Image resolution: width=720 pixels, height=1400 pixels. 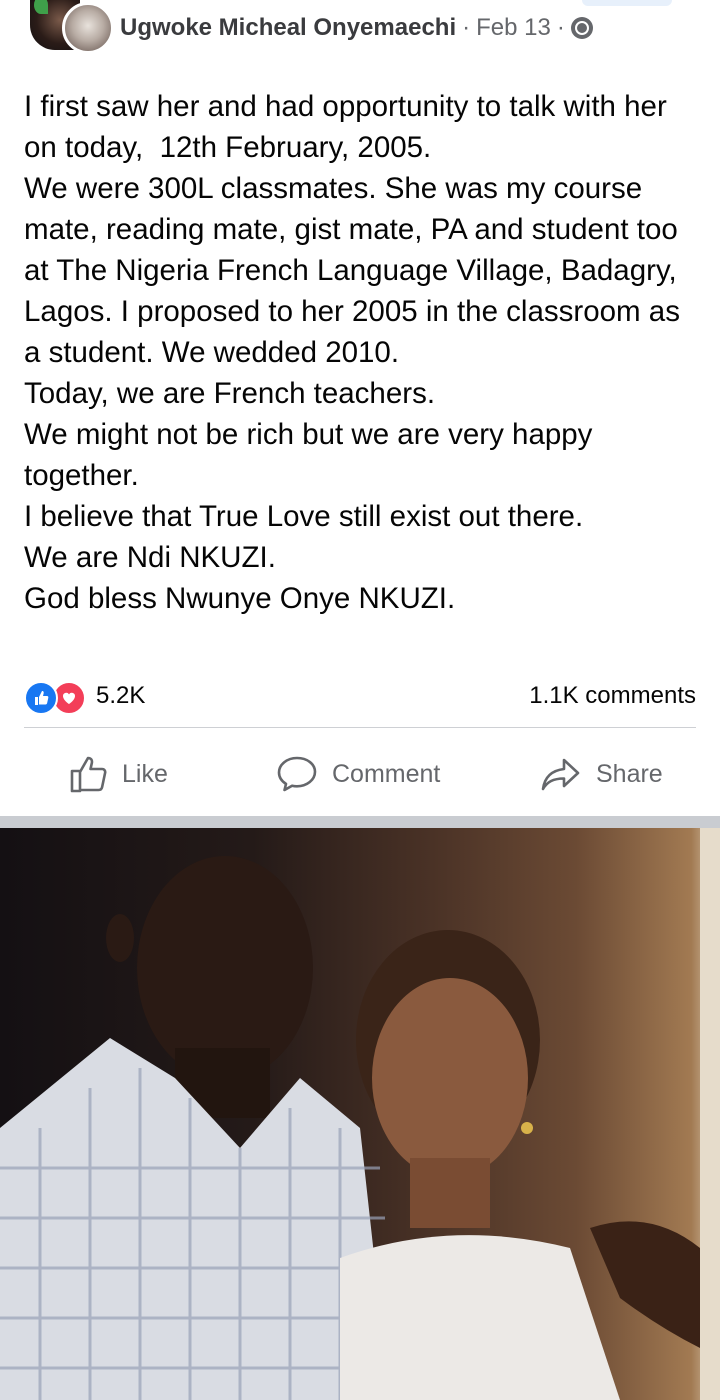 I want to click on post-line: God bless Nwunye Onye NKUZI., so click(x=240, y=598).